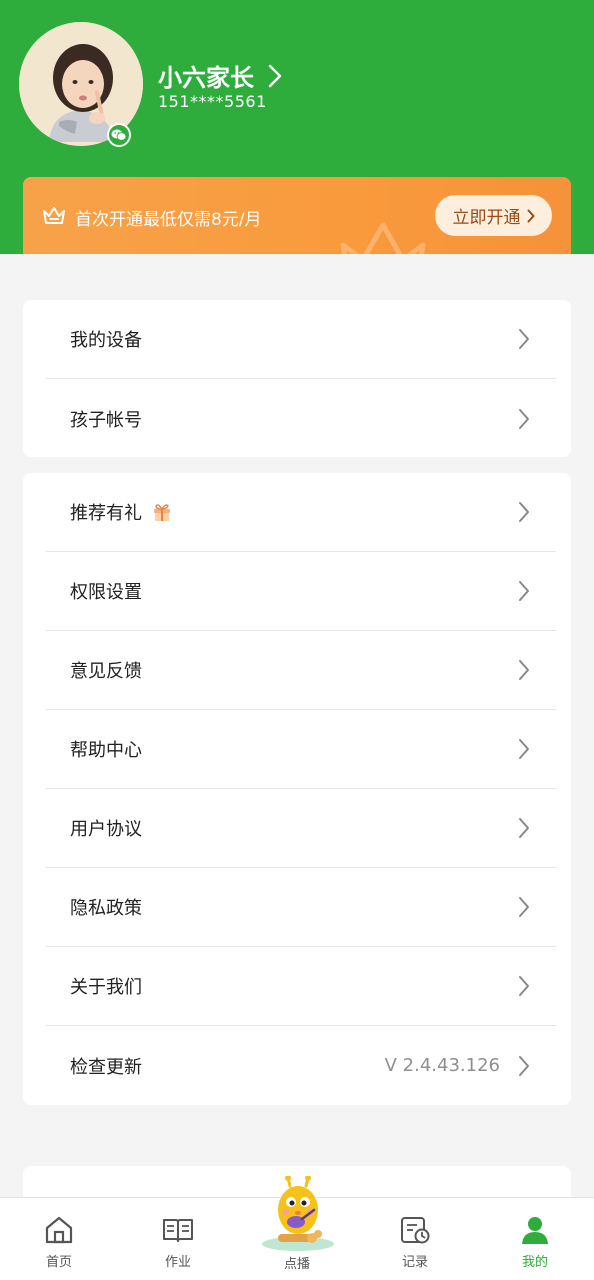 The height and width of the screenshot is (1280, 594). I want to click on menu-item-permissions: 权限设置, so click(301, 591).